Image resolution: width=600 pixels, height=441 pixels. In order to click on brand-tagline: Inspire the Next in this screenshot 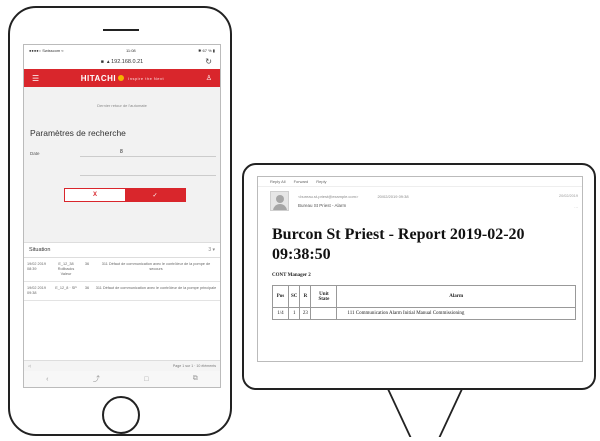, I will do `click(146, 78)`.